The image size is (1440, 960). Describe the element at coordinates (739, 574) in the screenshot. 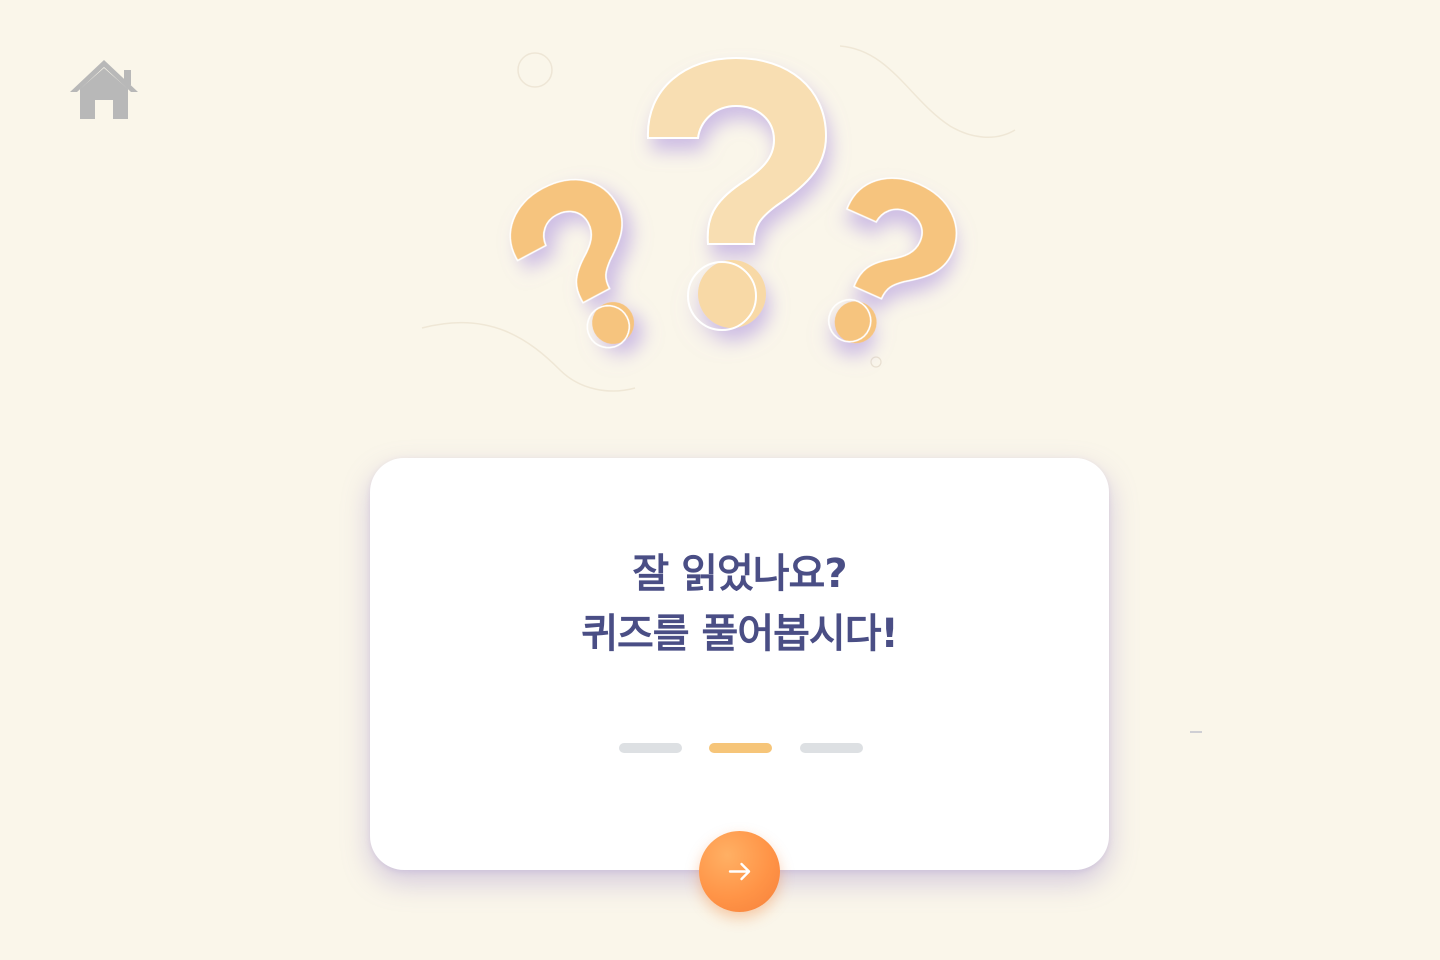

I see `quiz-heading-line-1: 잘 읽었나요?` at that location.